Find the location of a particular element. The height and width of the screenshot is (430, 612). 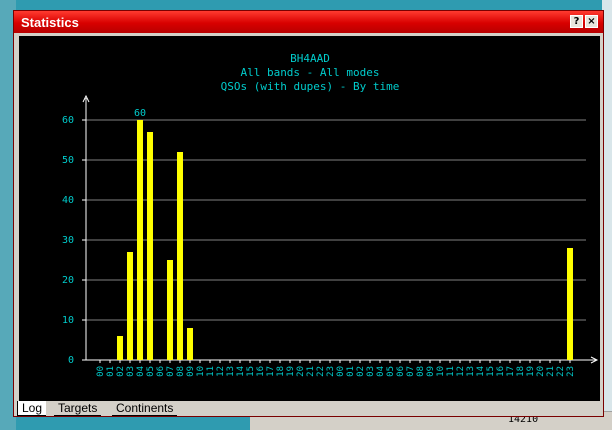

window-title: Statistics is located at coordinates (50, 22).